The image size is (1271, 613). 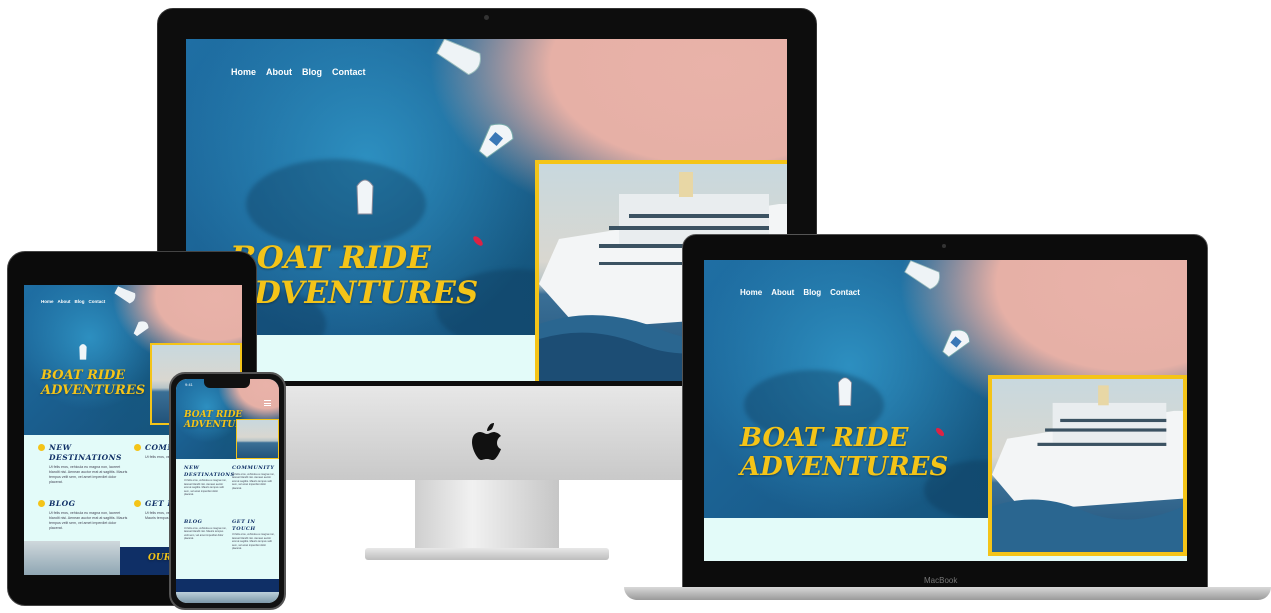 What do you see at coordinates (487, 554) in the screenshot?
I see `imac-base` at bounding box center [487, 554].